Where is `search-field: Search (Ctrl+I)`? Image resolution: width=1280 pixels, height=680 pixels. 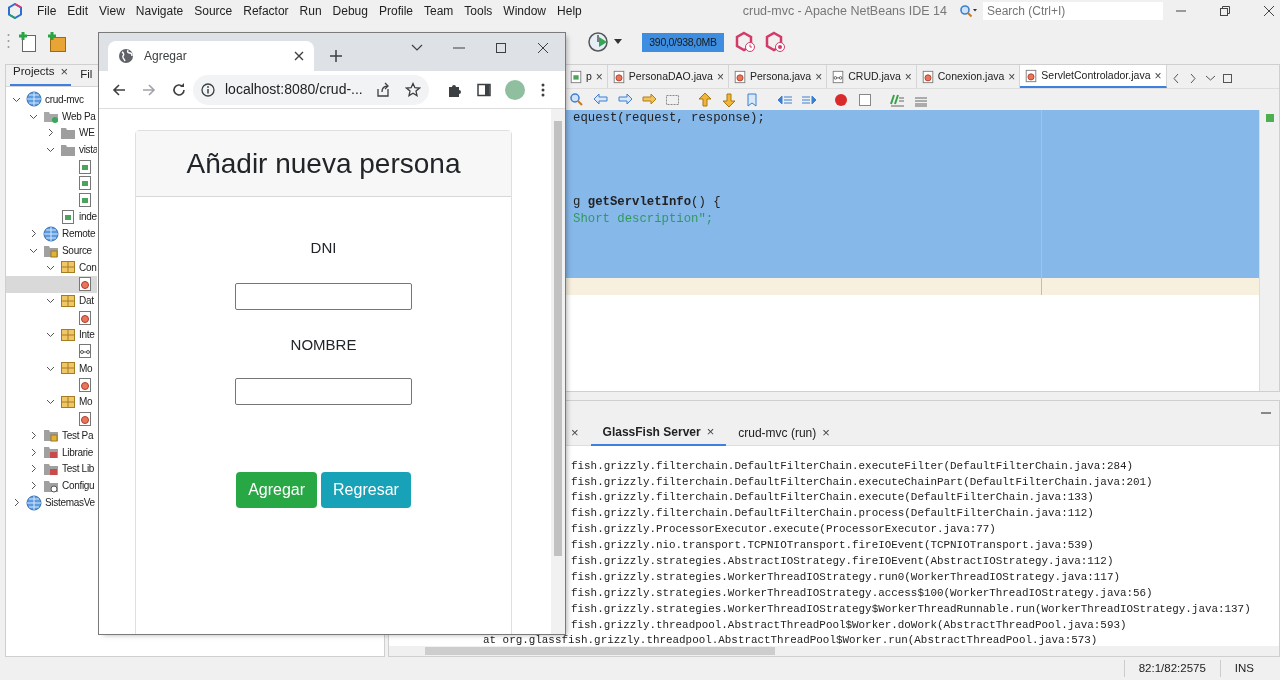
search-field: Search (Ctrl+I) is located at coordinates (1073, 11).